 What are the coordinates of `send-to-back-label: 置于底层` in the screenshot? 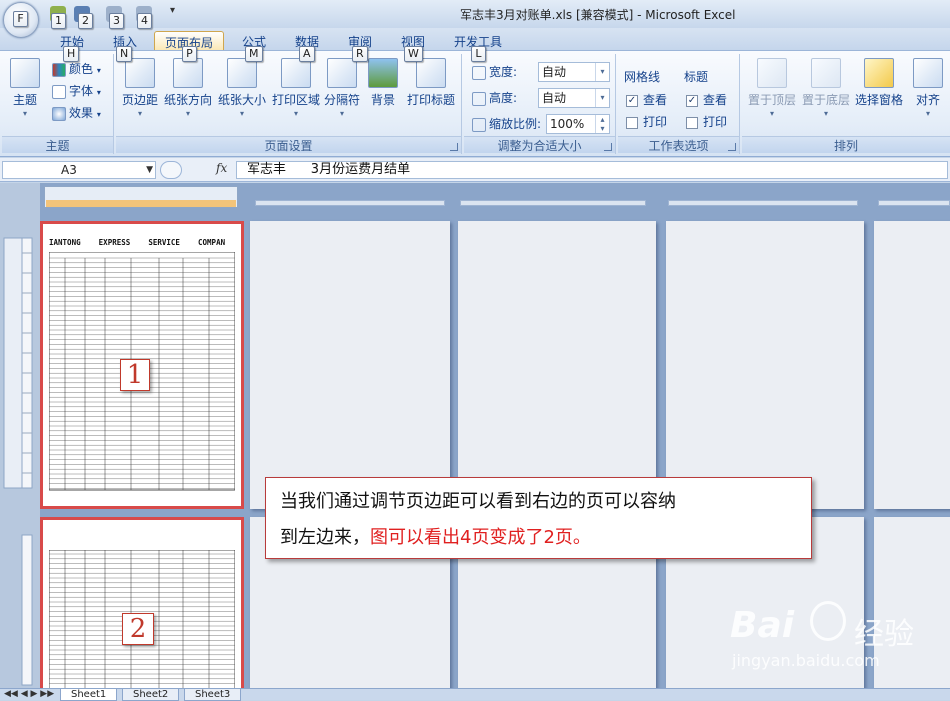 It's located at (825, 100).